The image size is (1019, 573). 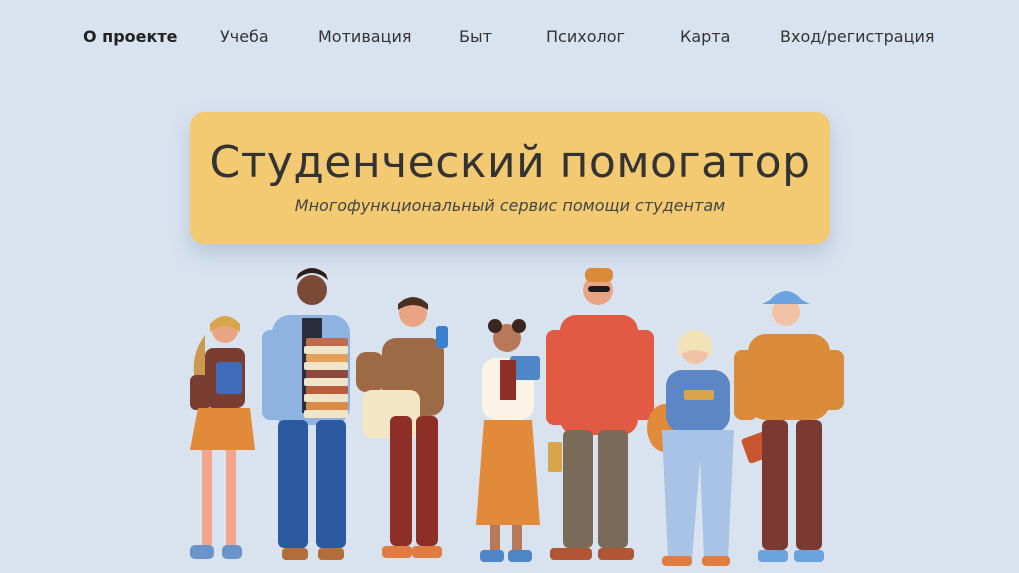 What do you see at coordinates (789, 426) in the screenshot?
I see `student-bucket-hat` at bounding box center [789, 426].